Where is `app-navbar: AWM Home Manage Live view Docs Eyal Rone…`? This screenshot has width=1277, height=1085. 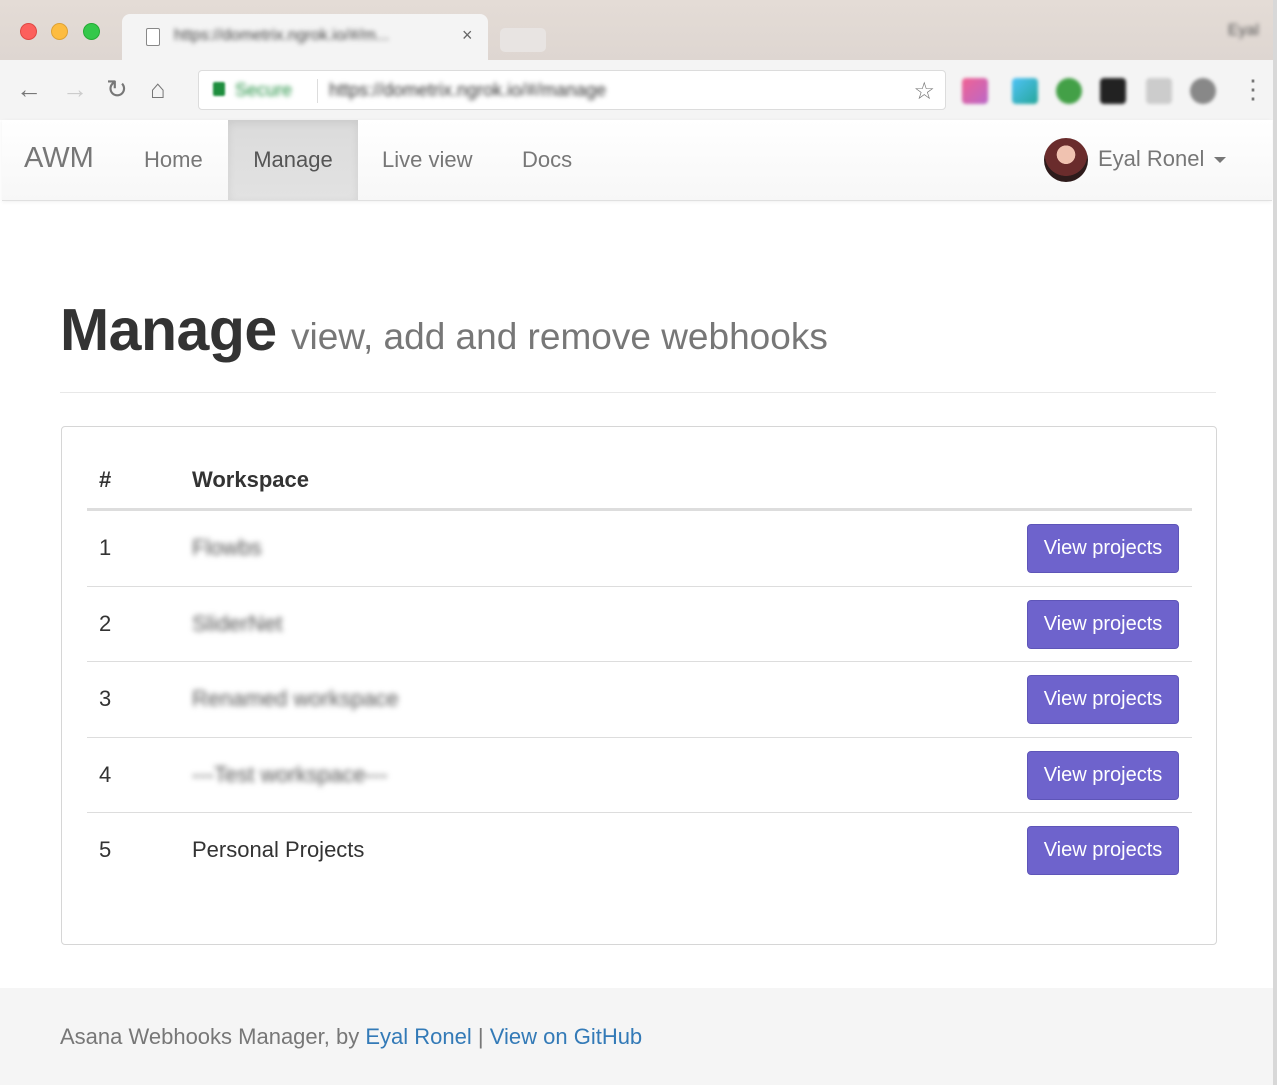 app-navbar: AWM Home Manage Live view Docs Eyal Rone… is located at coordinates (637, 160).